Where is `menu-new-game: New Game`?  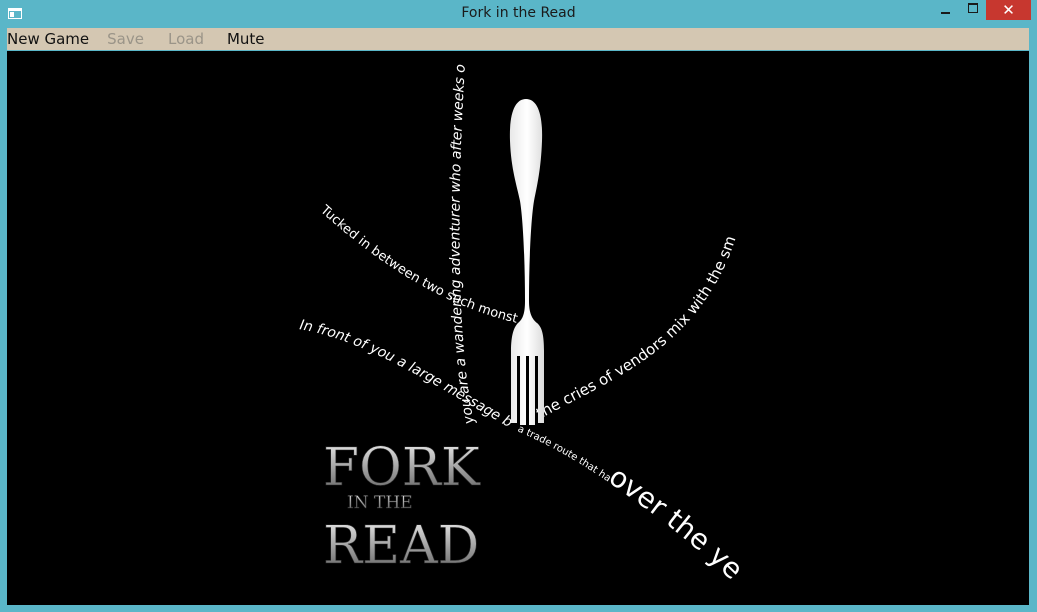 menu-new-game: New Game is located at coordinates (48, 39).